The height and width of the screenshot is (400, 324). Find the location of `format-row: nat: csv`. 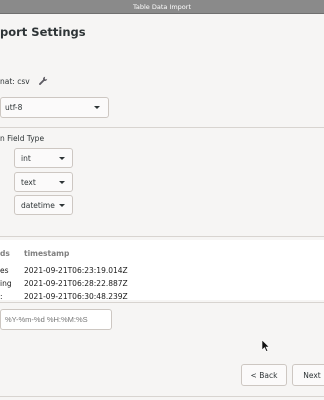

format-row: nat: csv is located at coordinates (24, 81).